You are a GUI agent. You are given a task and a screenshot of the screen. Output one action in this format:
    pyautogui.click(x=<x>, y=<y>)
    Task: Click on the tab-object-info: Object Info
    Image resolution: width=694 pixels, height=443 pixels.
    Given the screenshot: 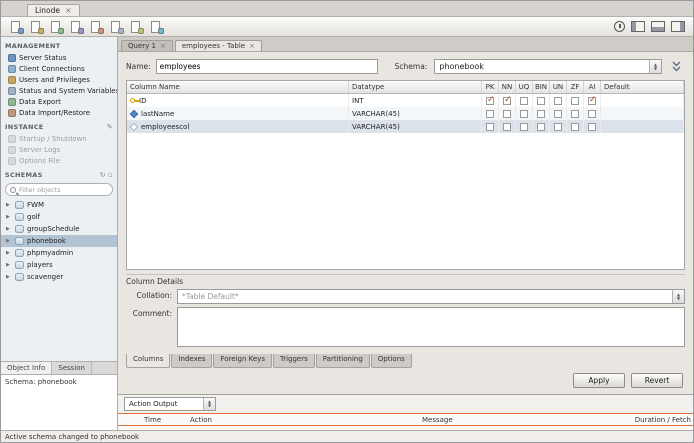 What is the action you would take?
    pyautogui.click(x=27, y=368)
    